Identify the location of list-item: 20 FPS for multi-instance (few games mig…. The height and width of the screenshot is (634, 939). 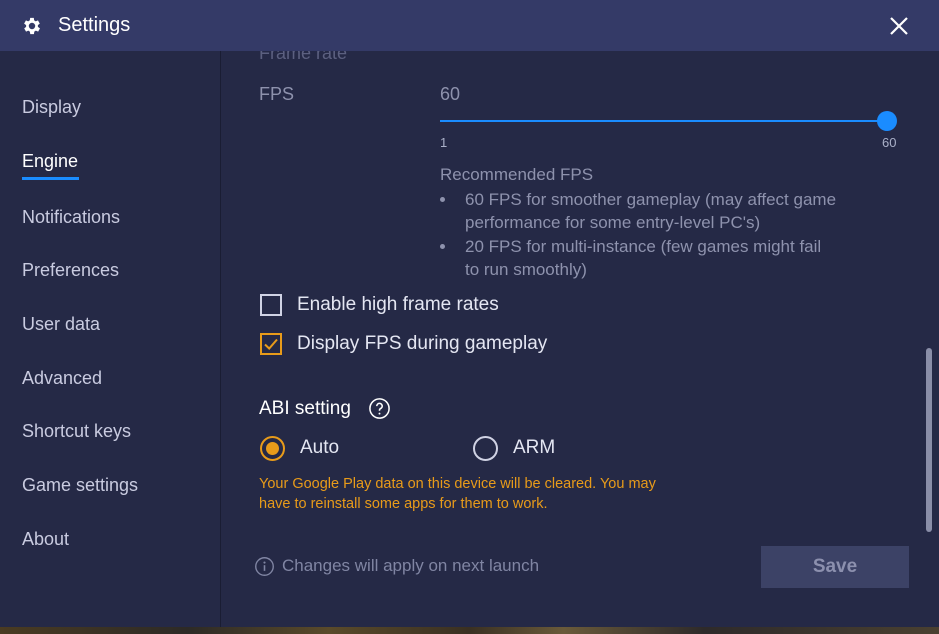
(640, 258).